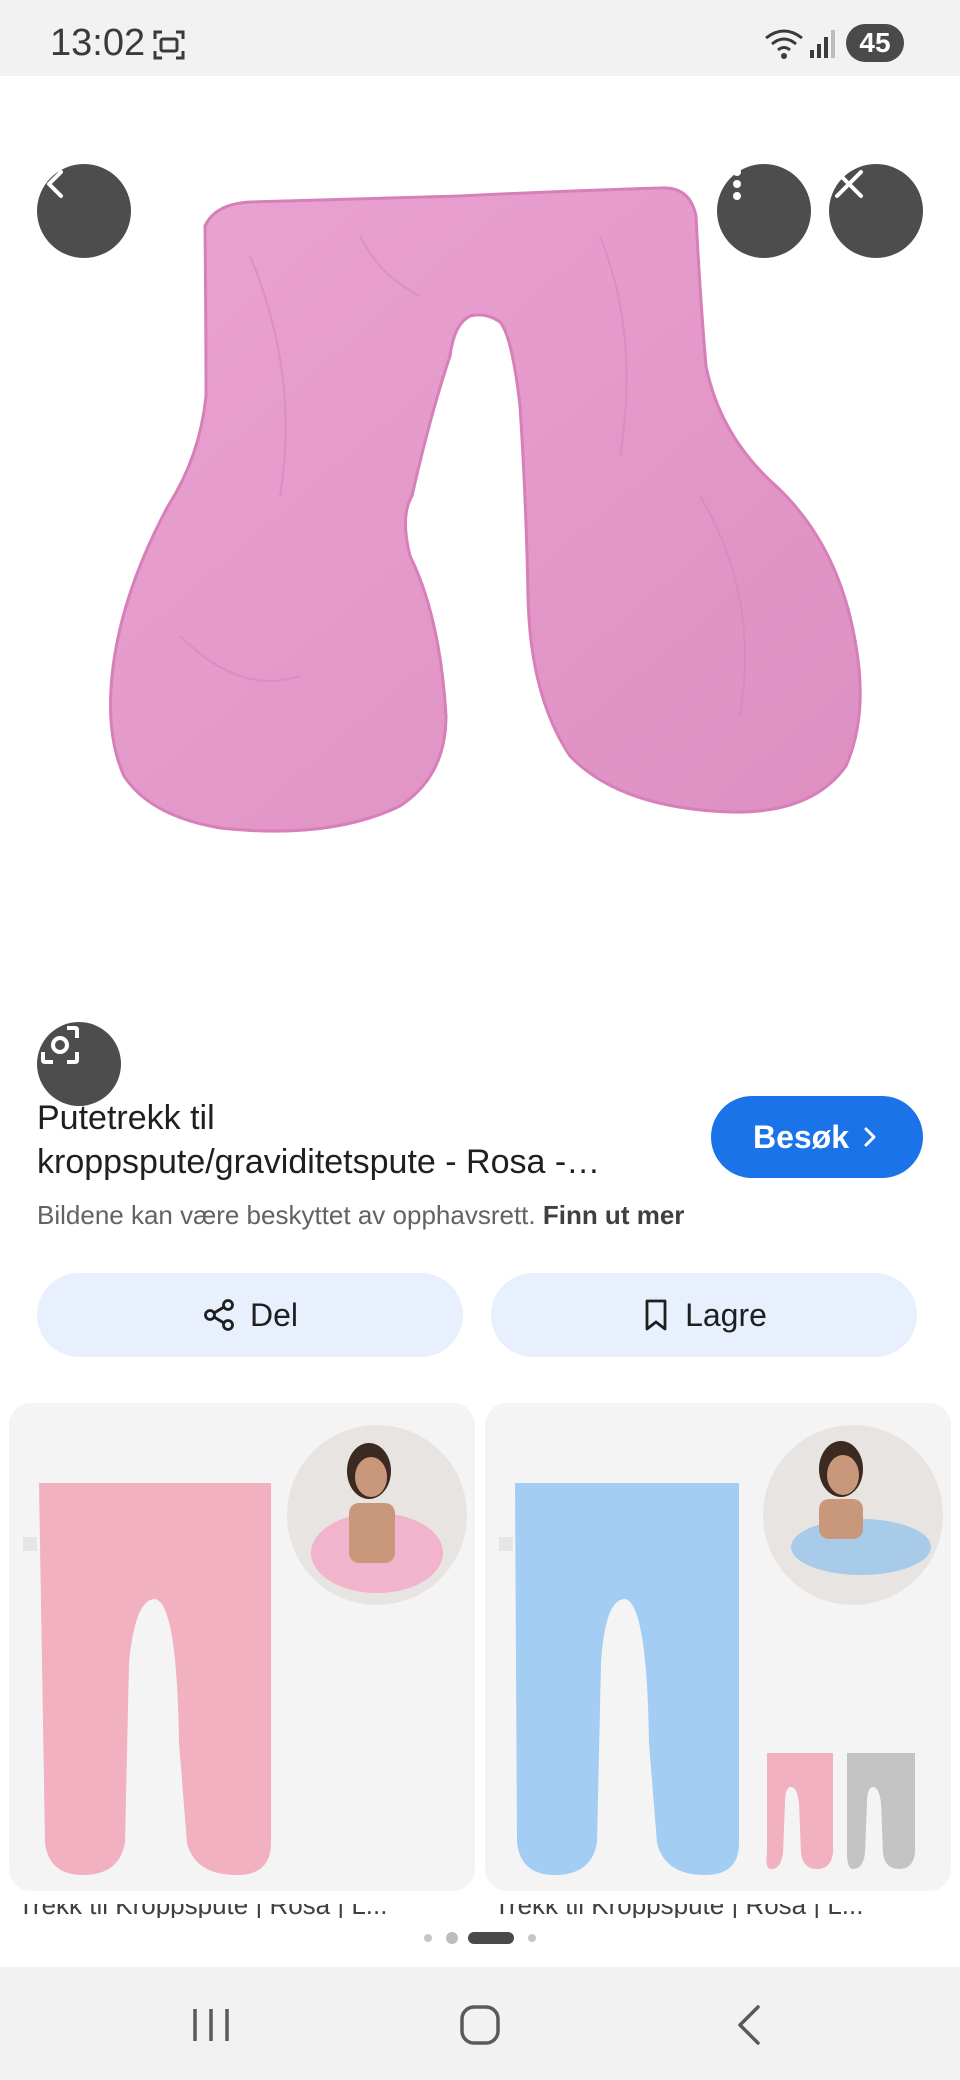  Describe the element at coordinates (849, 184) in the screenshot. I see `close-icon` at that location.